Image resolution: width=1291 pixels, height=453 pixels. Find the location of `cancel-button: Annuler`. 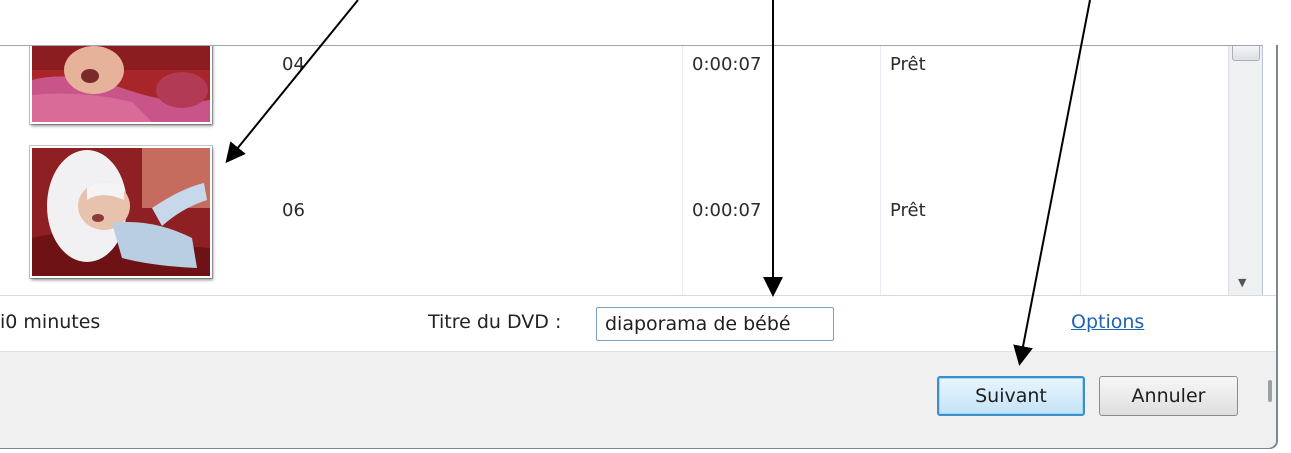

cancel-button: Annuler is located at coordinates (1168, 396).